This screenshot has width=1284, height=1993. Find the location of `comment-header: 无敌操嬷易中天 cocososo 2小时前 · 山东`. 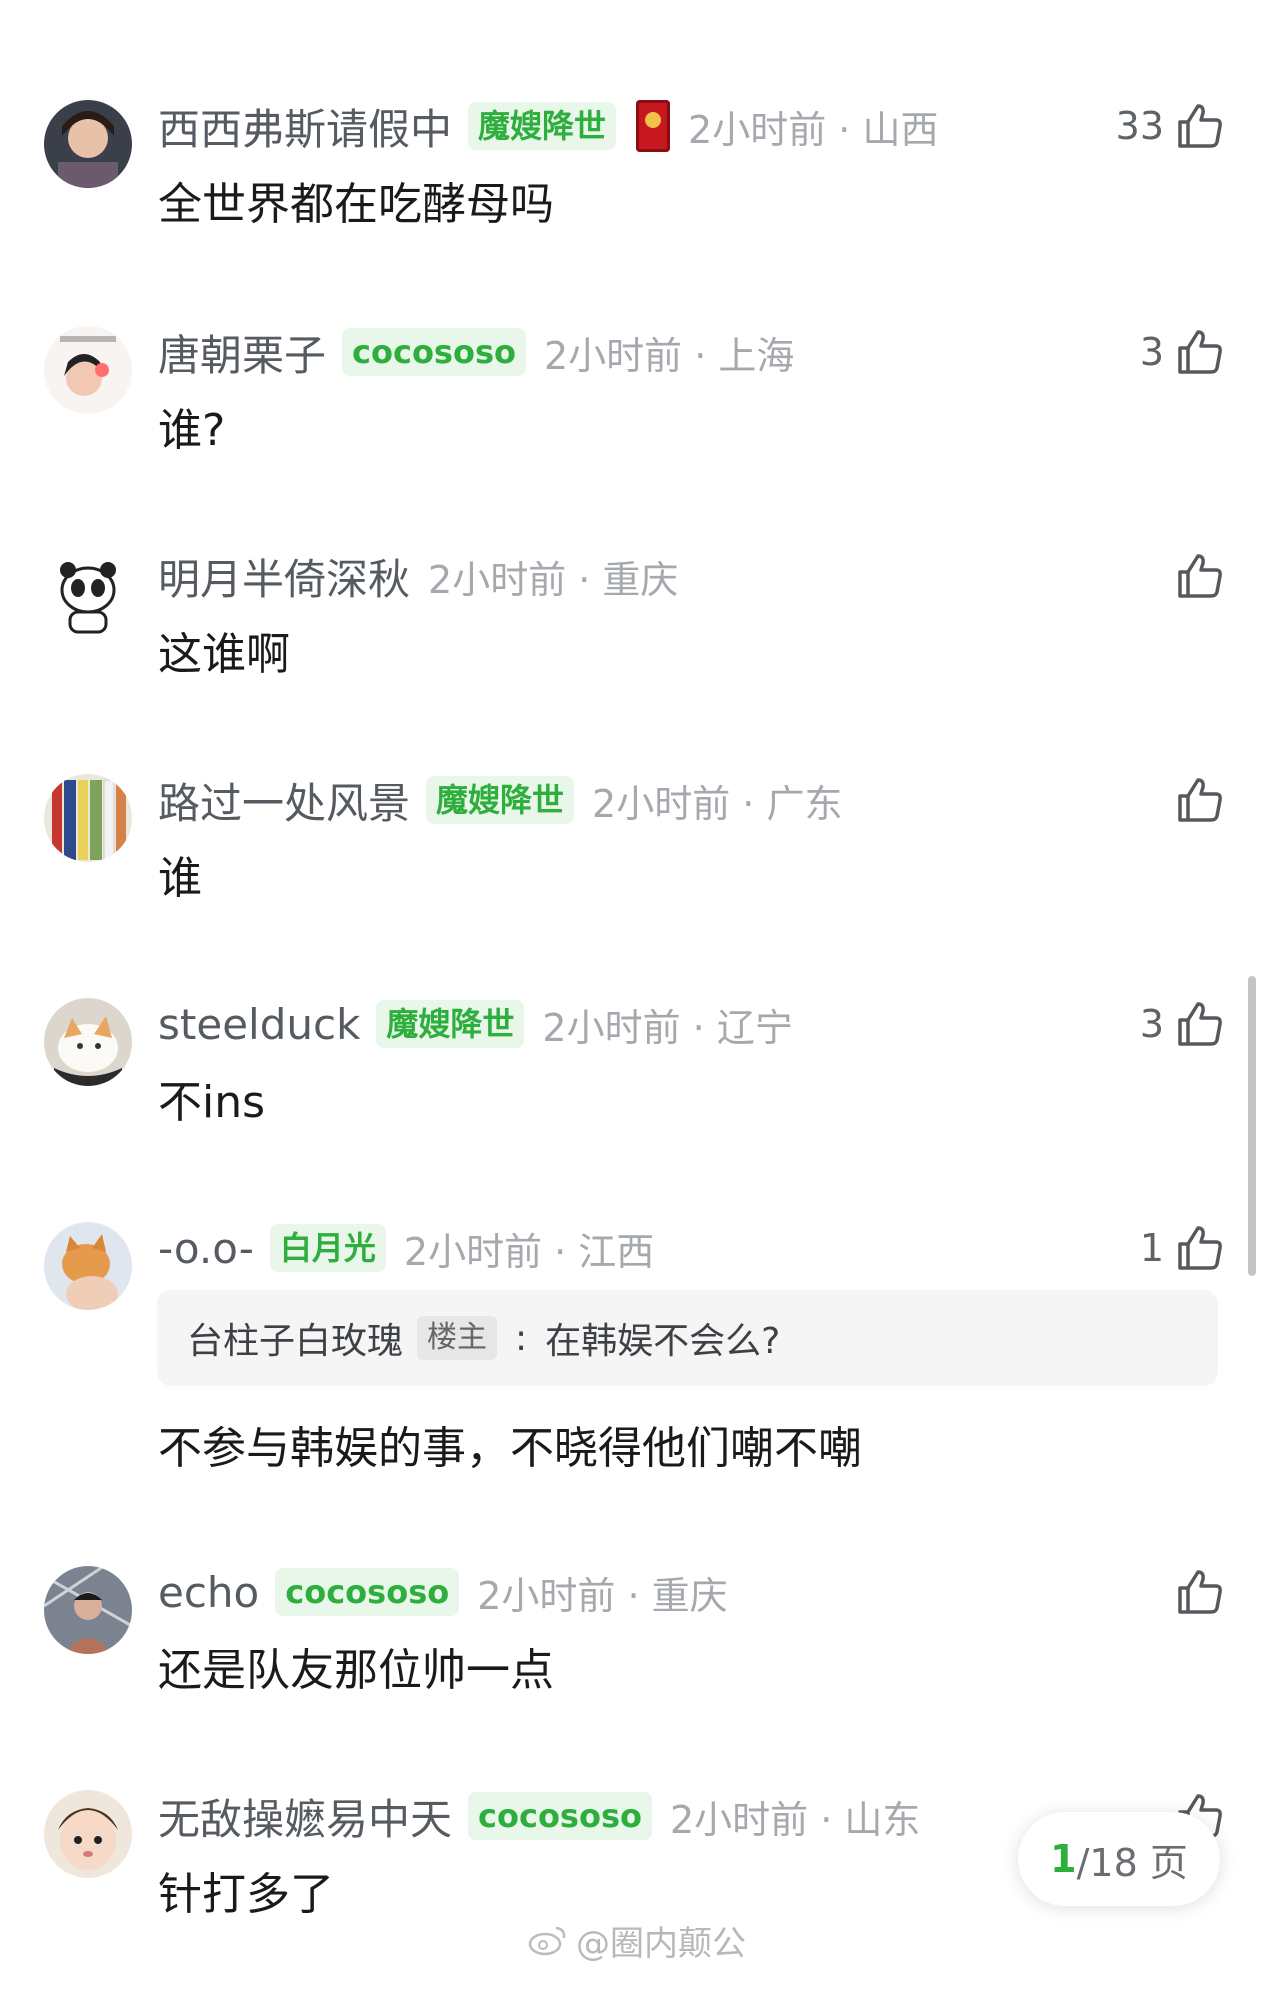

comment-header: 无敌操嬷易中天 cocososo 2小时前 · 山东 is located at coordinates (539, 1817).